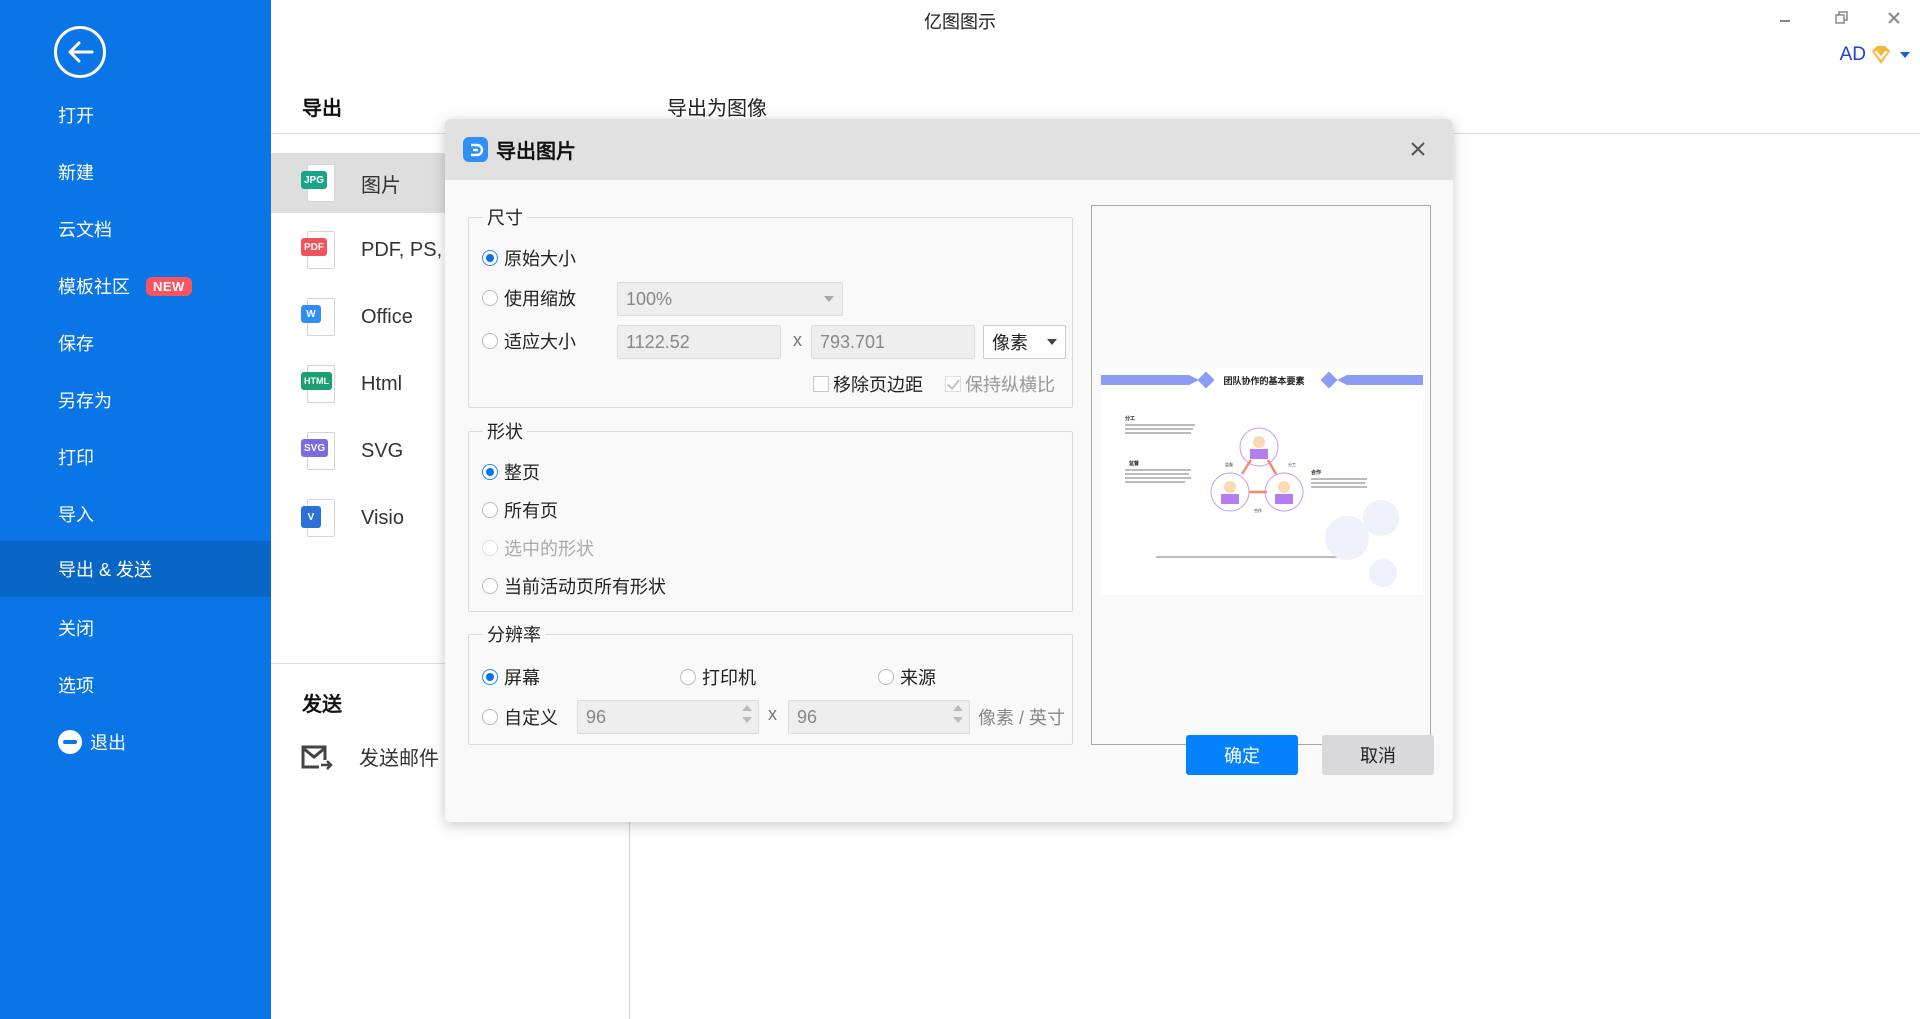 This screenshot has height=1019, width=1920. Describe the element at coordinates (1024, 342) in the screenshot. I see `unit-select: 像素` at that location.